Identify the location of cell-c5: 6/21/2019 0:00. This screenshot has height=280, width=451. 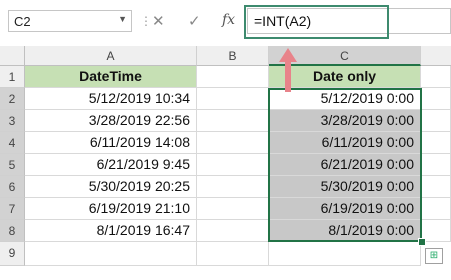
(345, 165).